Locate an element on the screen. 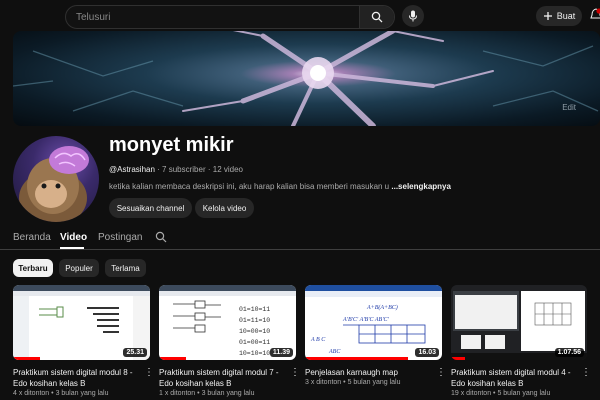 This screenshot has width=600, height=400. video-title: Penjelasan karnaugh map is located at coordinates (366, 372).